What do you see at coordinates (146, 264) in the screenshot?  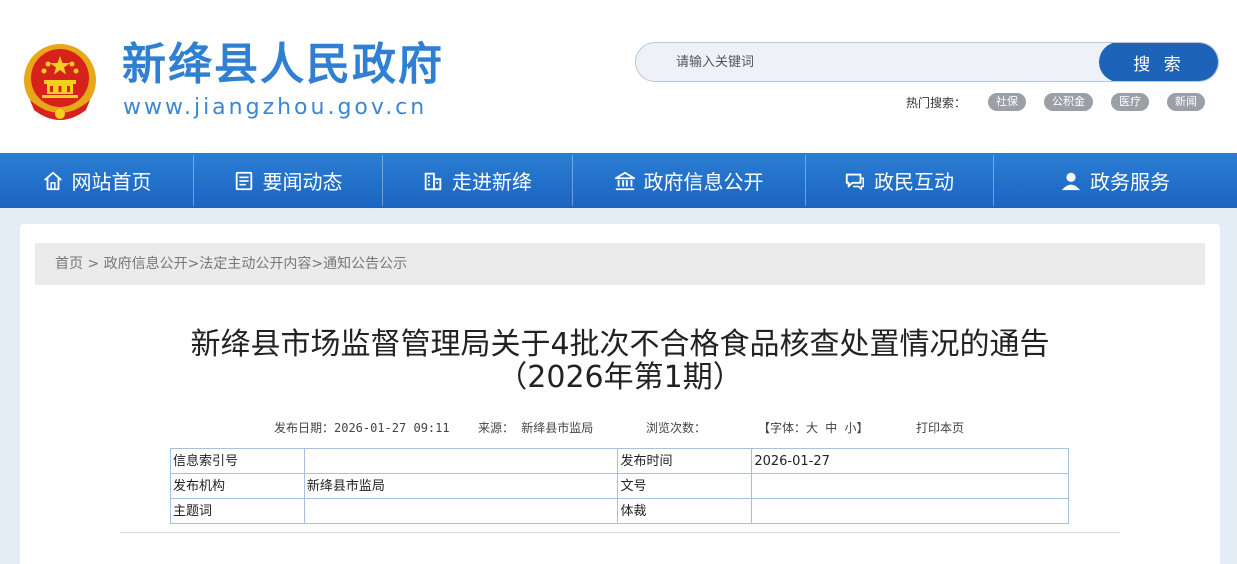 I see `breadcrumb-gov-info: 政府信息公开` at bounding box center [146, 264].